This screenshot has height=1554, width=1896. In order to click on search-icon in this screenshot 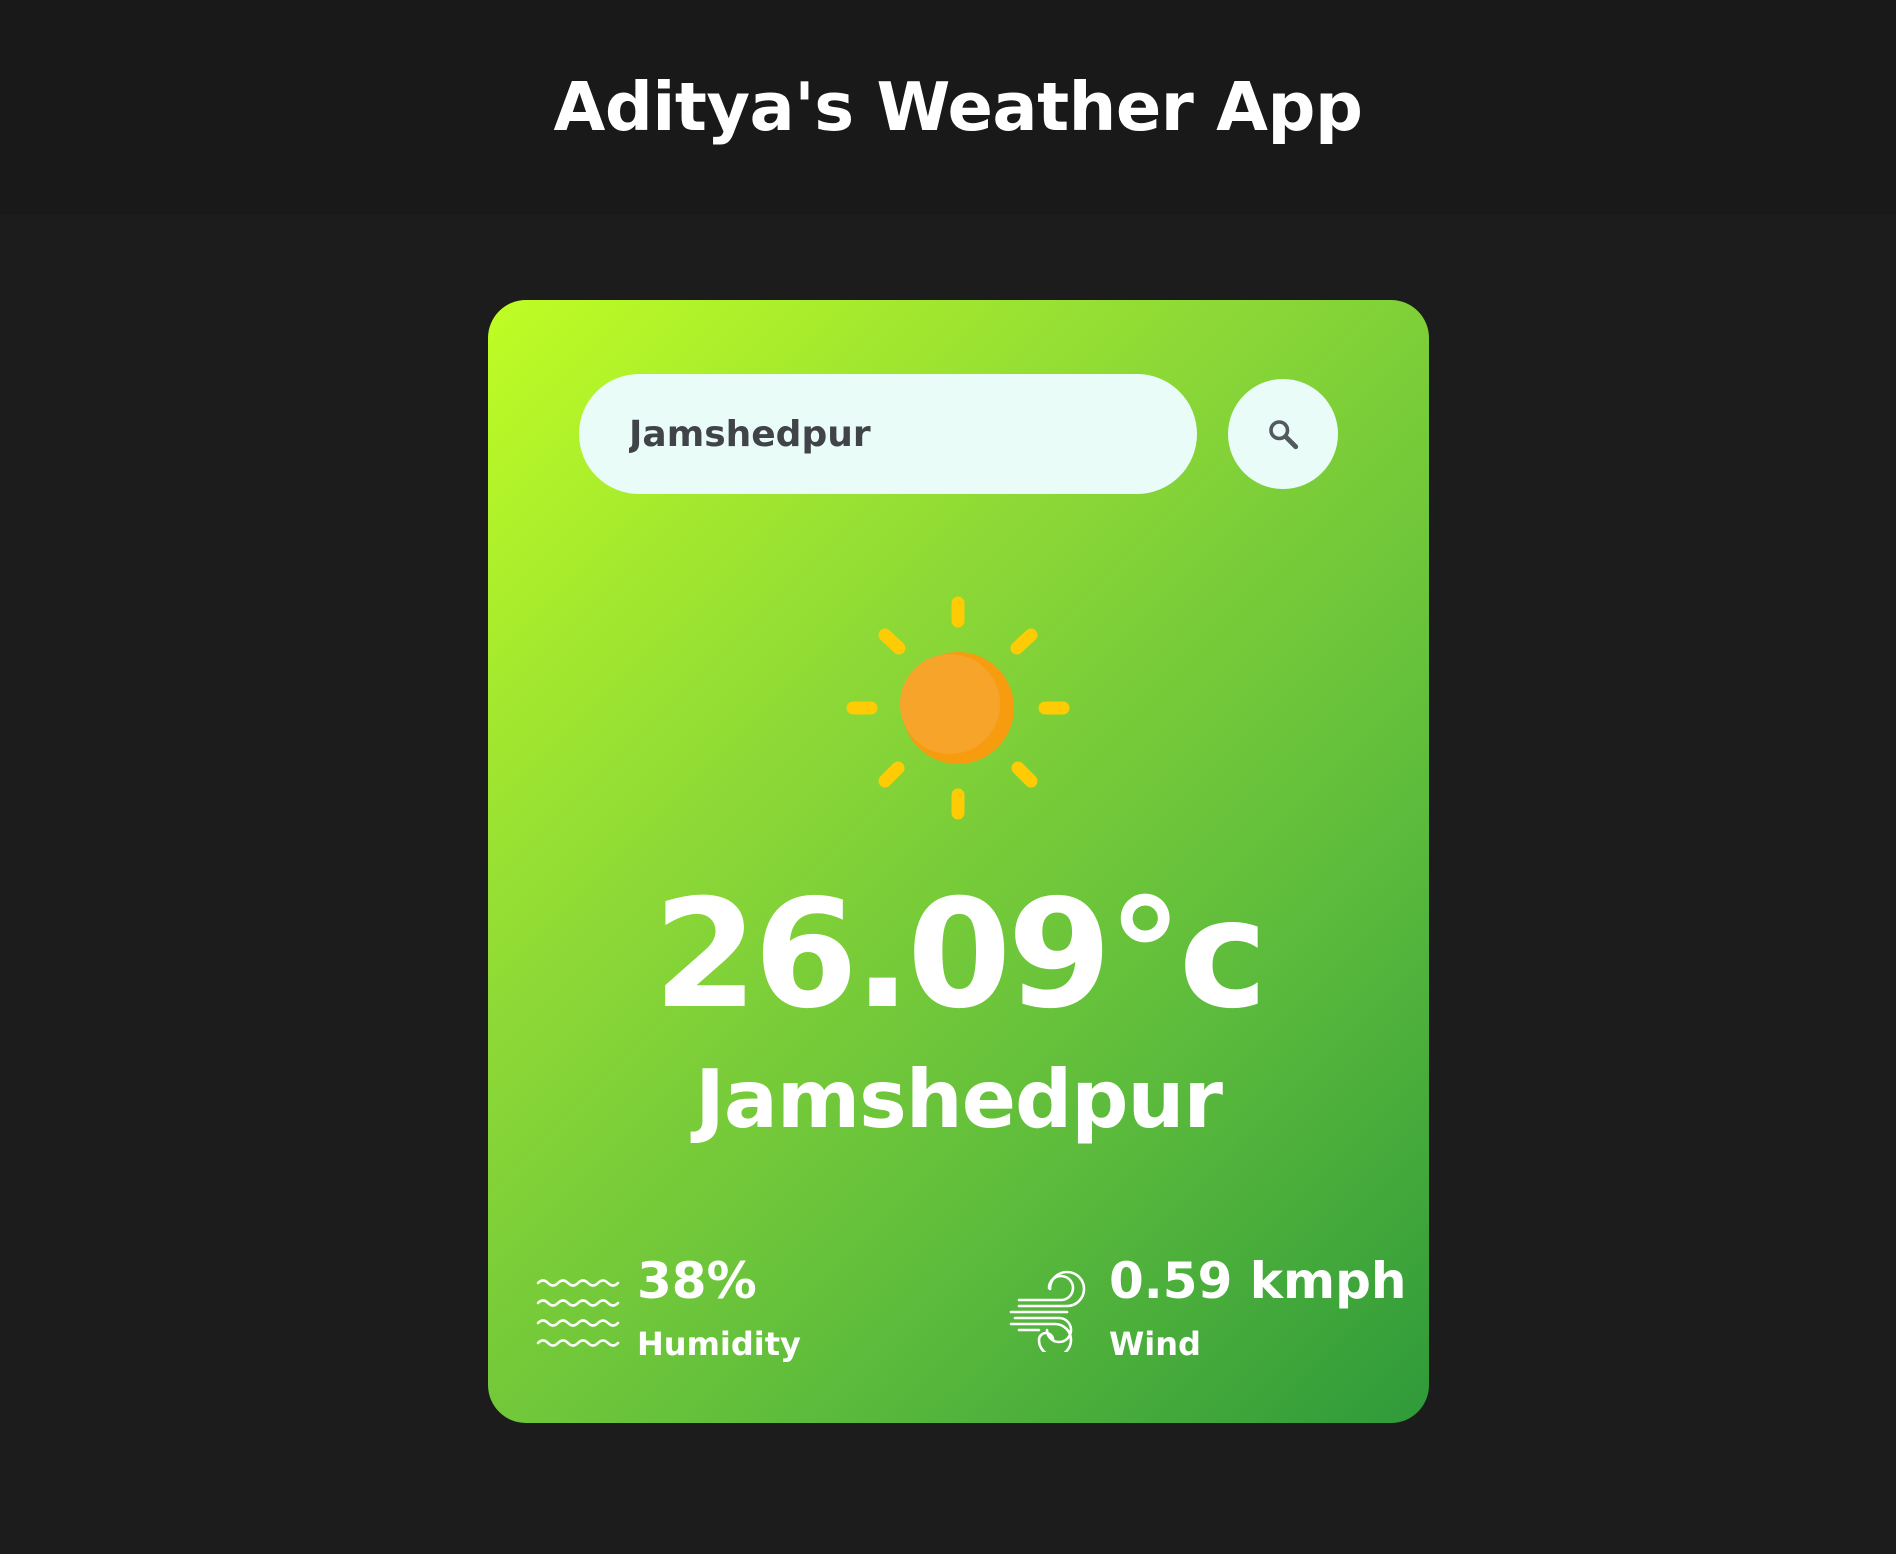, I will do `click(1284, 435)`.